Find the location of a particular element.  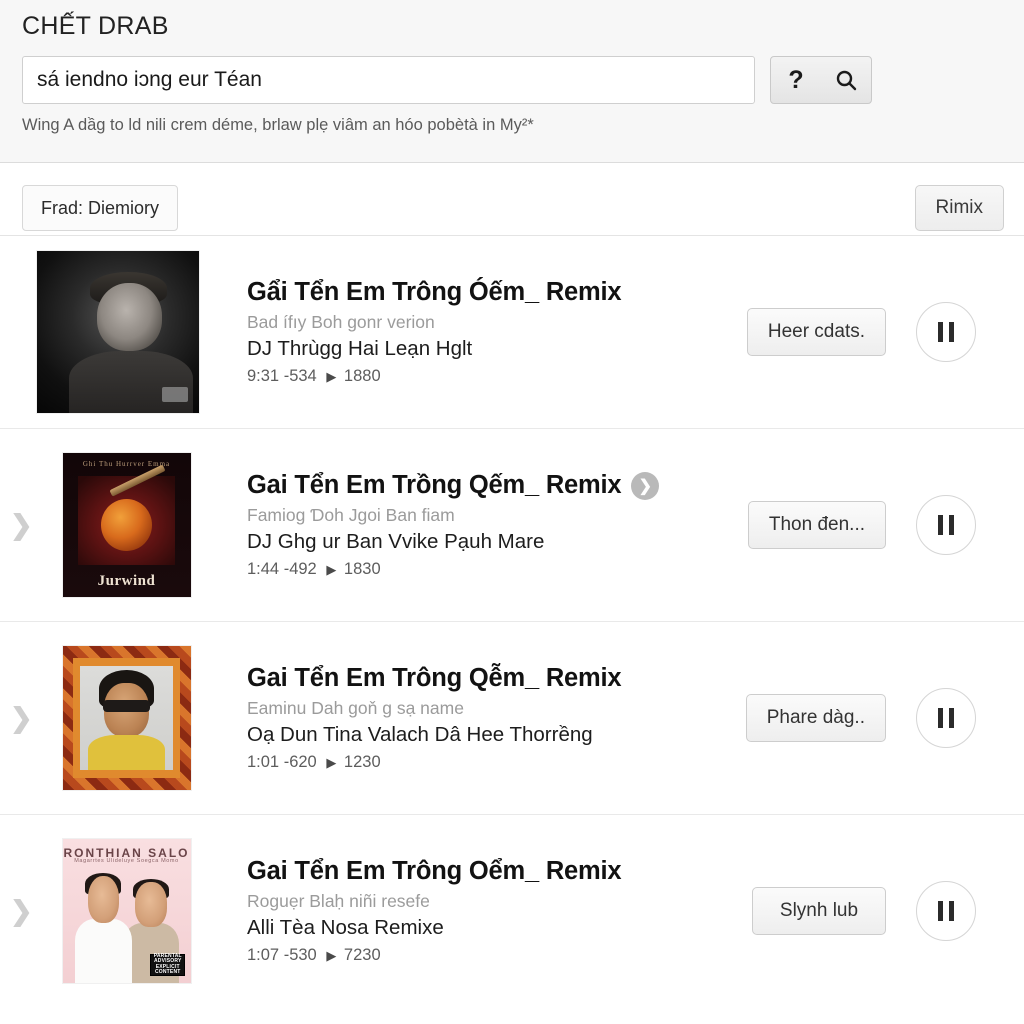

album-art-maroon-instrument: Ghi Thu Hurrver Emma Jurwind is located at coordinates (126, 525).